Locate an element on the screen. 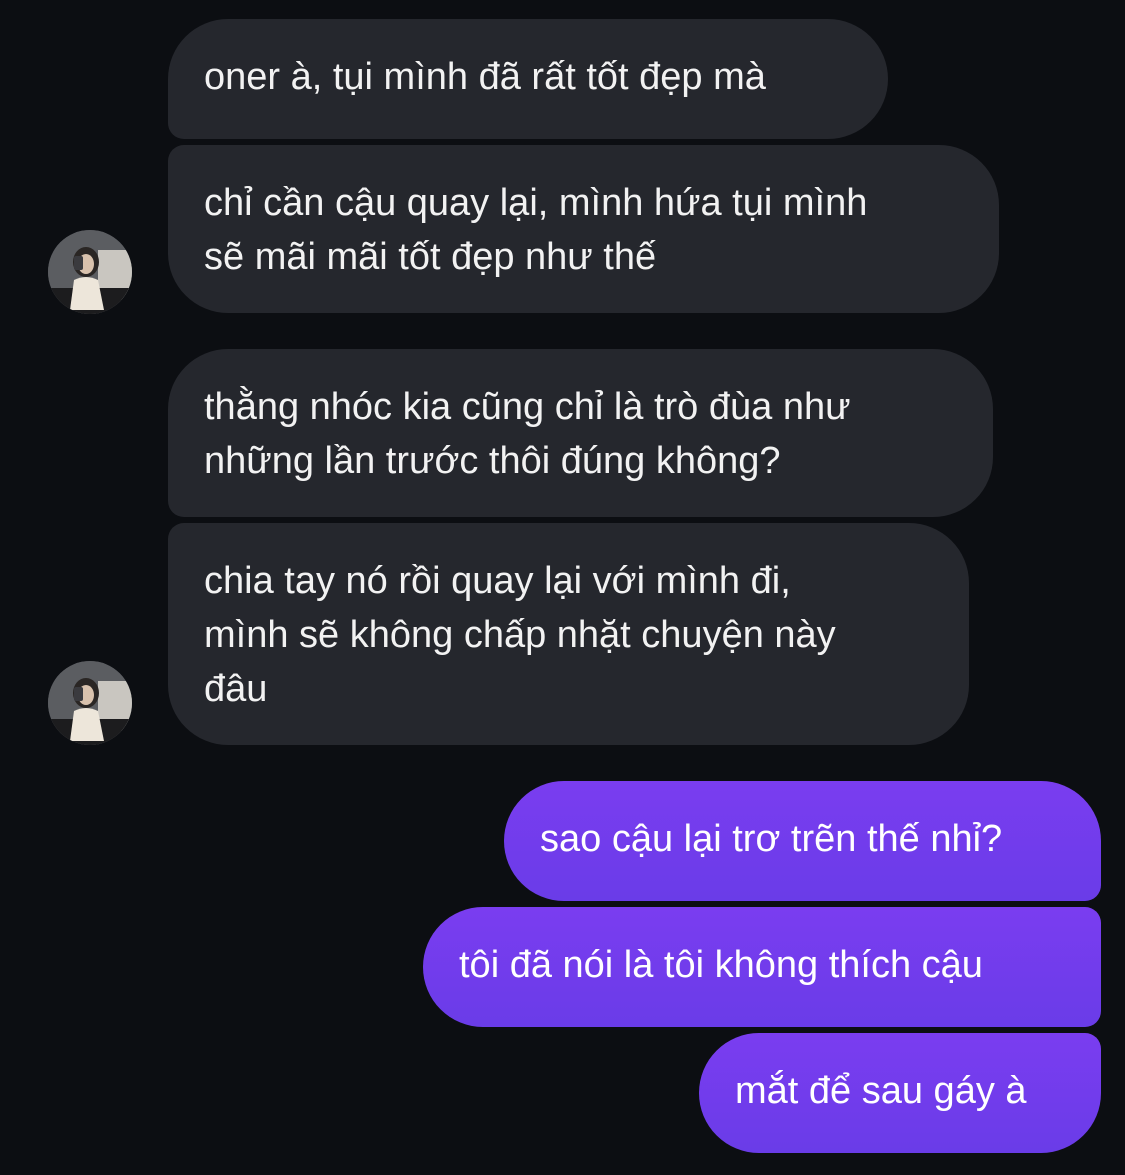 The height and width of the screenshot is (1175, 1125). outgoing-message: mắt để sau gáy à is located at coordinates (900, 1093).